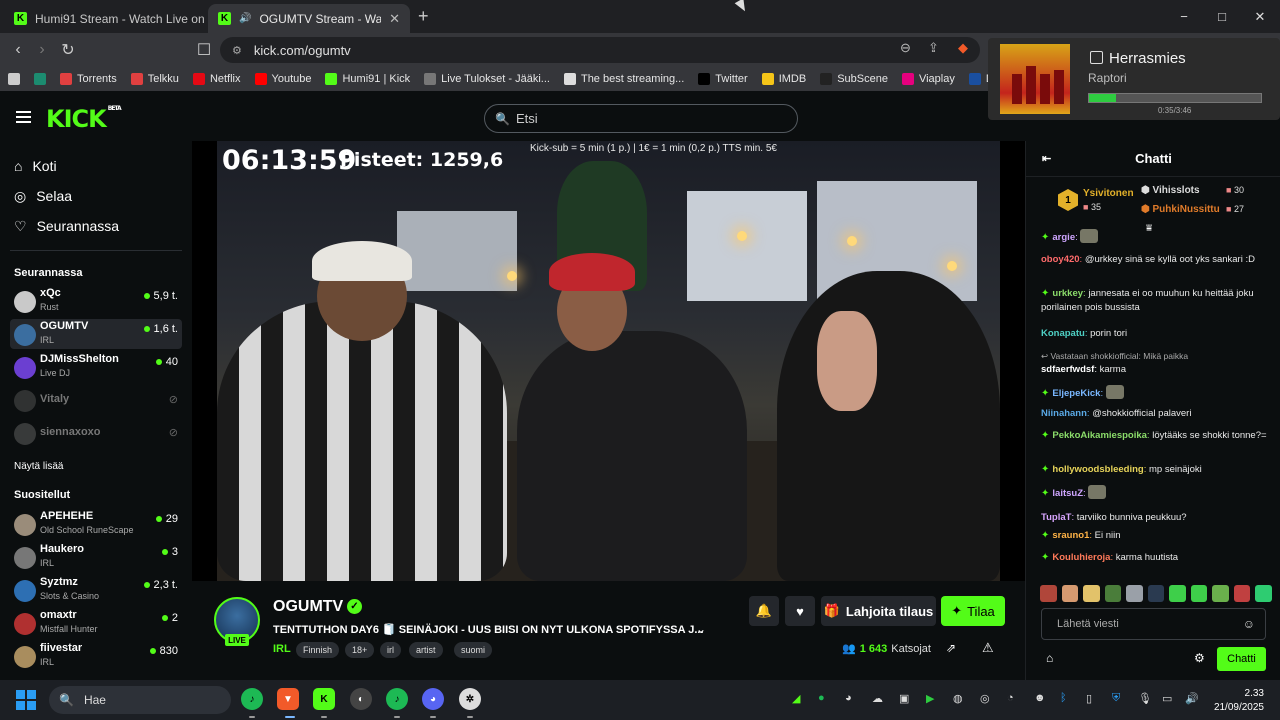  What do you see at coordinates (1097, 469) in the screenshot?
I see `chat-username: hollywoodsbleeding` at bounding box center [1097, 469].